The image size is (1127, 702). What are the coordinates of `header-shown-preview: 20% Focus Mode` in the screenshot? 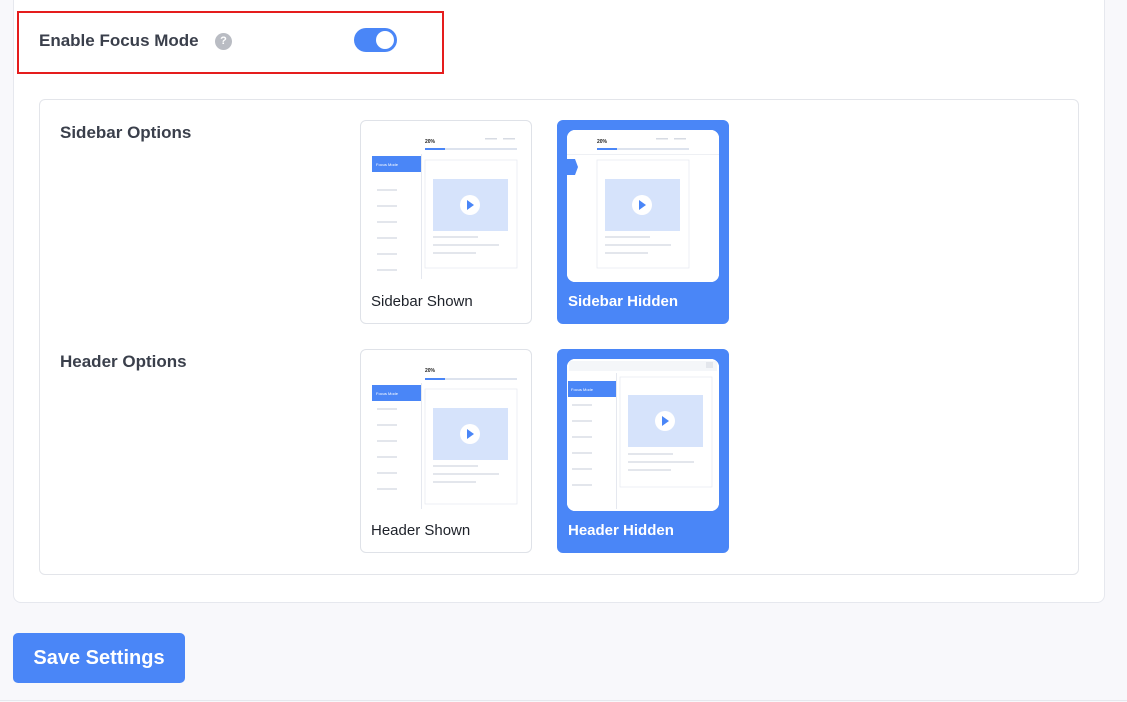 It's located at (446, 435).